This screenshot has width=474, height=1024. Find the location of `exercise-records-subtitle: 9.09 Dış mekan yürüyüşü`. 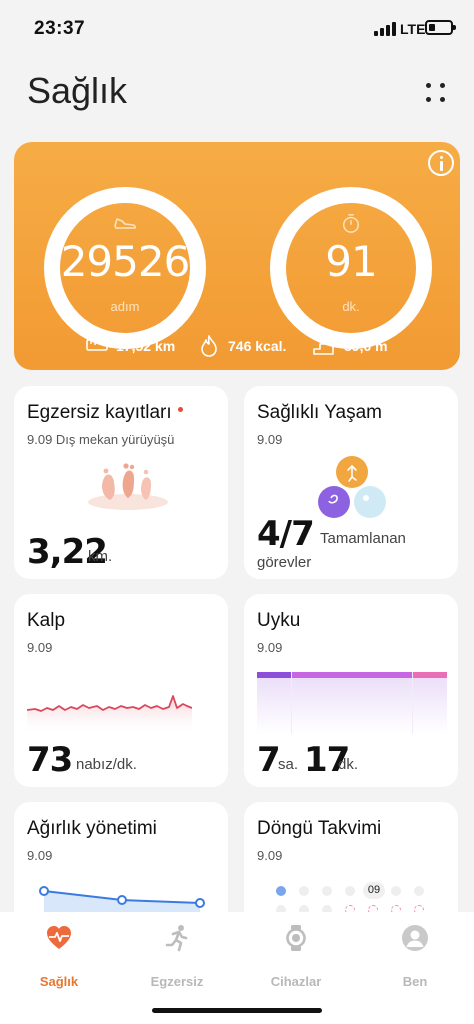

exercise-records-subtitle: 9.09 Dış mekan yürüyüşü is located at coordinates (101, 439).